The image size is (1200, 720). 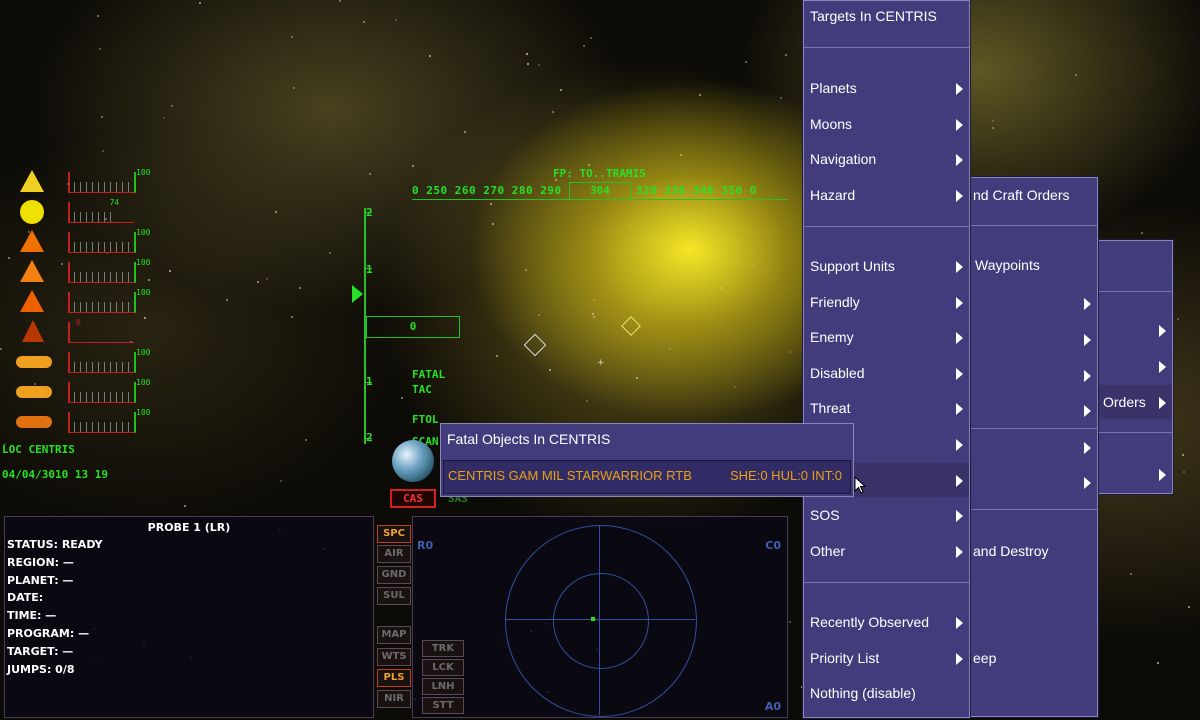 I want to click on targets-menu-item: Other, so click(x=886, y=551).